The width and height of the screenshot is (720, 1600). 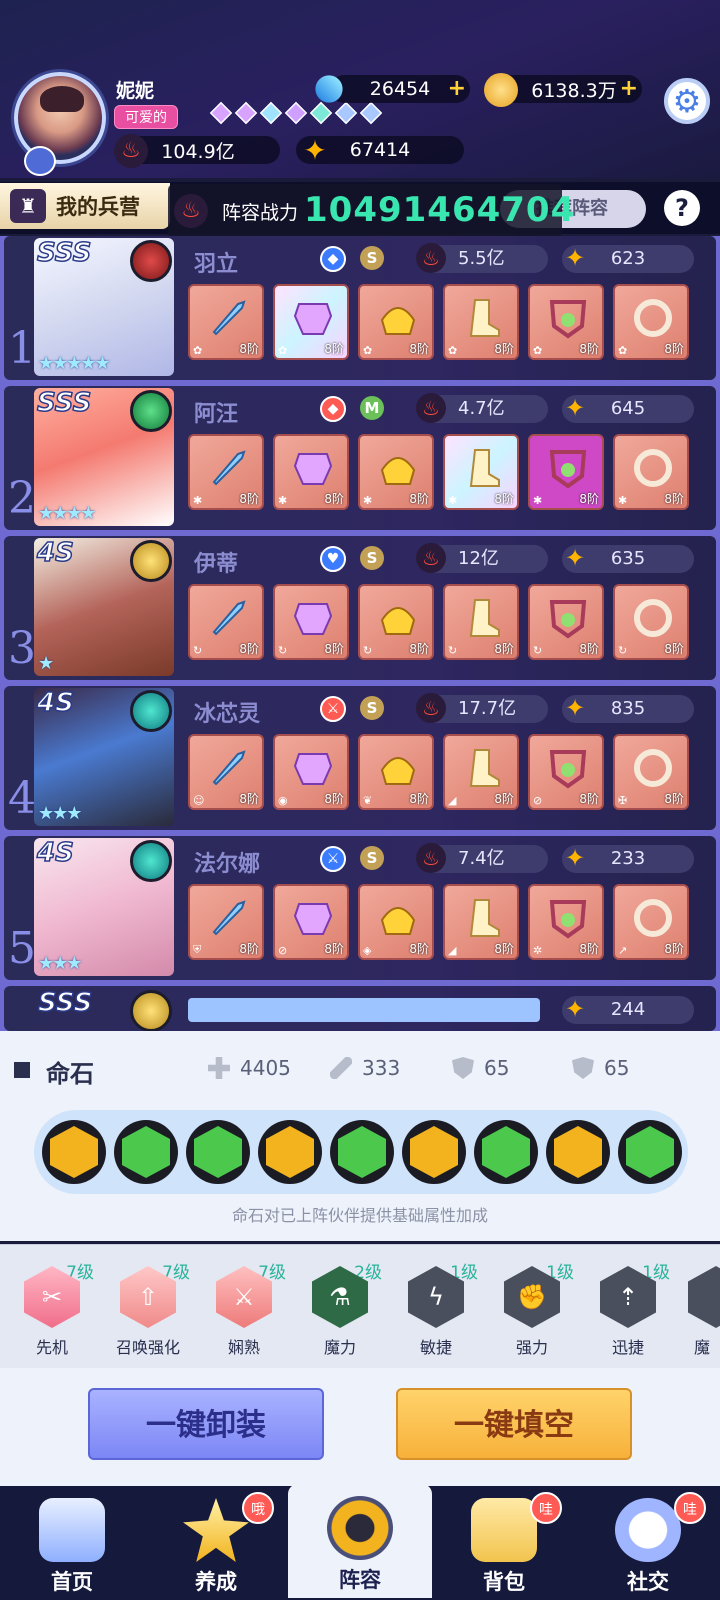 I want to click on hero-row-partial: SSS ✦ 244, so click(x=360, y=1009).